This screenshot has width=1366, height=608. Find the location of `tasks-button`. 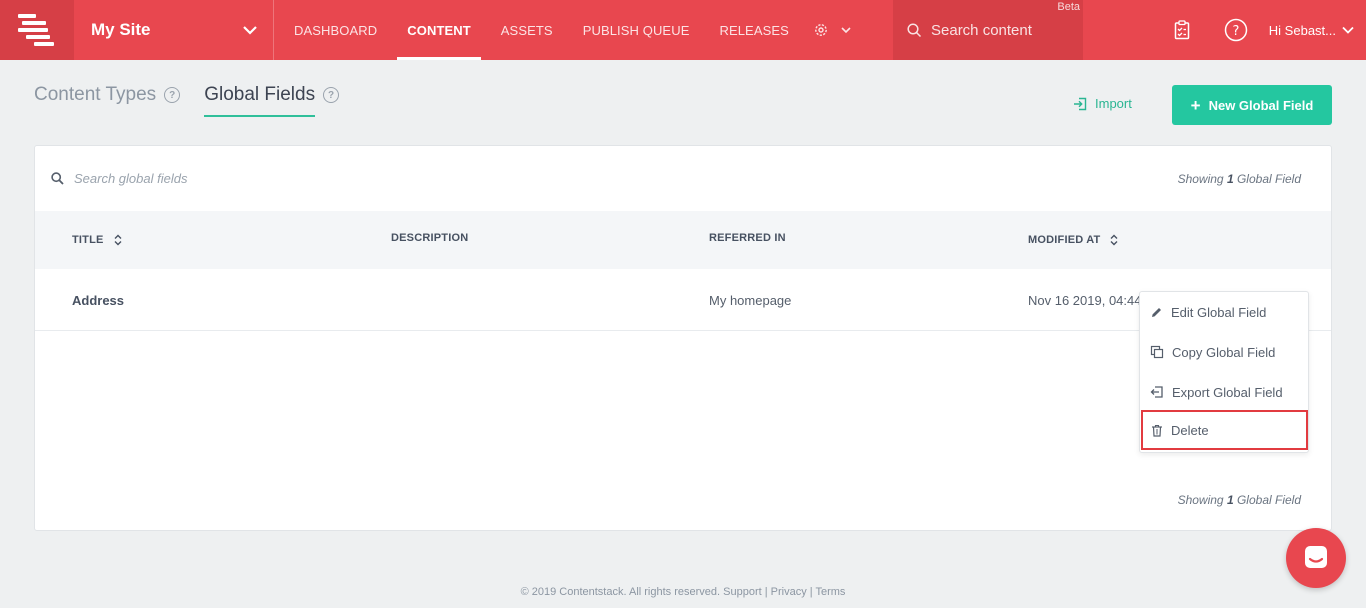

tasks-button is located at coordinates (1182, 30).